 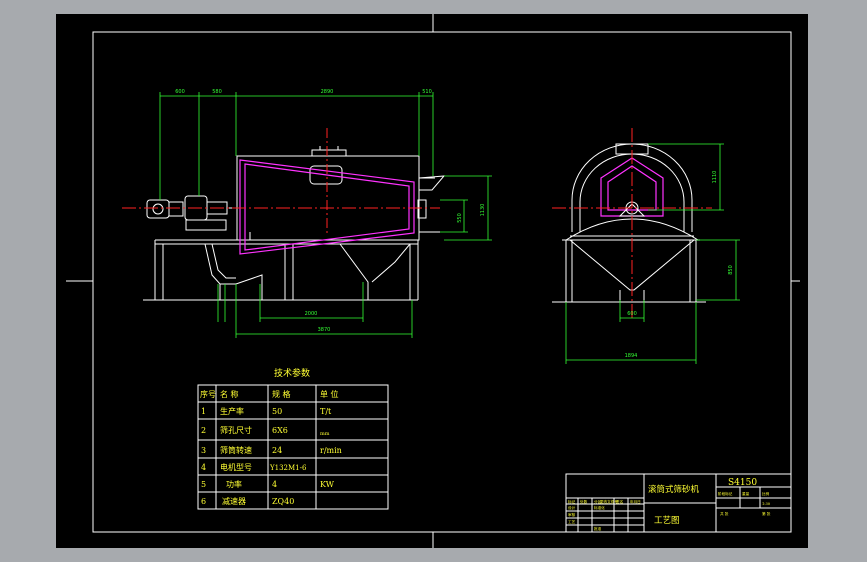 What do you see at coordinates (180, 92) in the screenshot?
I see `dim-front-1: 600` at bounding box center [180, 92].